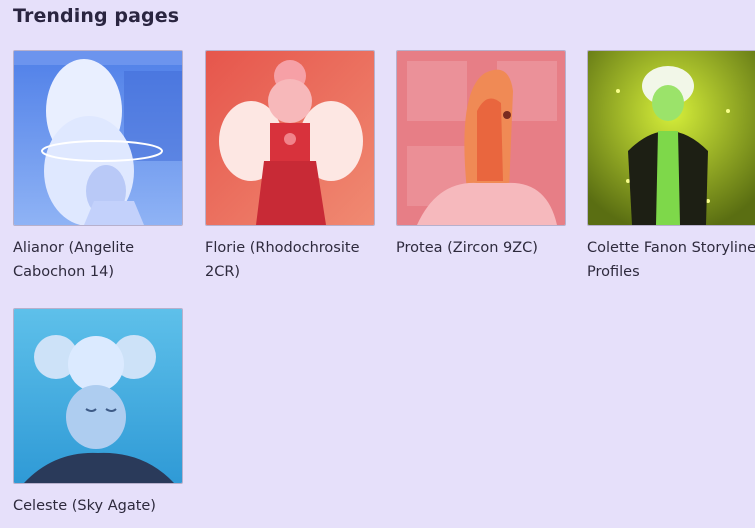  What do you see at coordinates (481, 248) in the screenshot?
I see `page-title: Protea (Zircon 9ZC)` at bounding box center [481, 248].